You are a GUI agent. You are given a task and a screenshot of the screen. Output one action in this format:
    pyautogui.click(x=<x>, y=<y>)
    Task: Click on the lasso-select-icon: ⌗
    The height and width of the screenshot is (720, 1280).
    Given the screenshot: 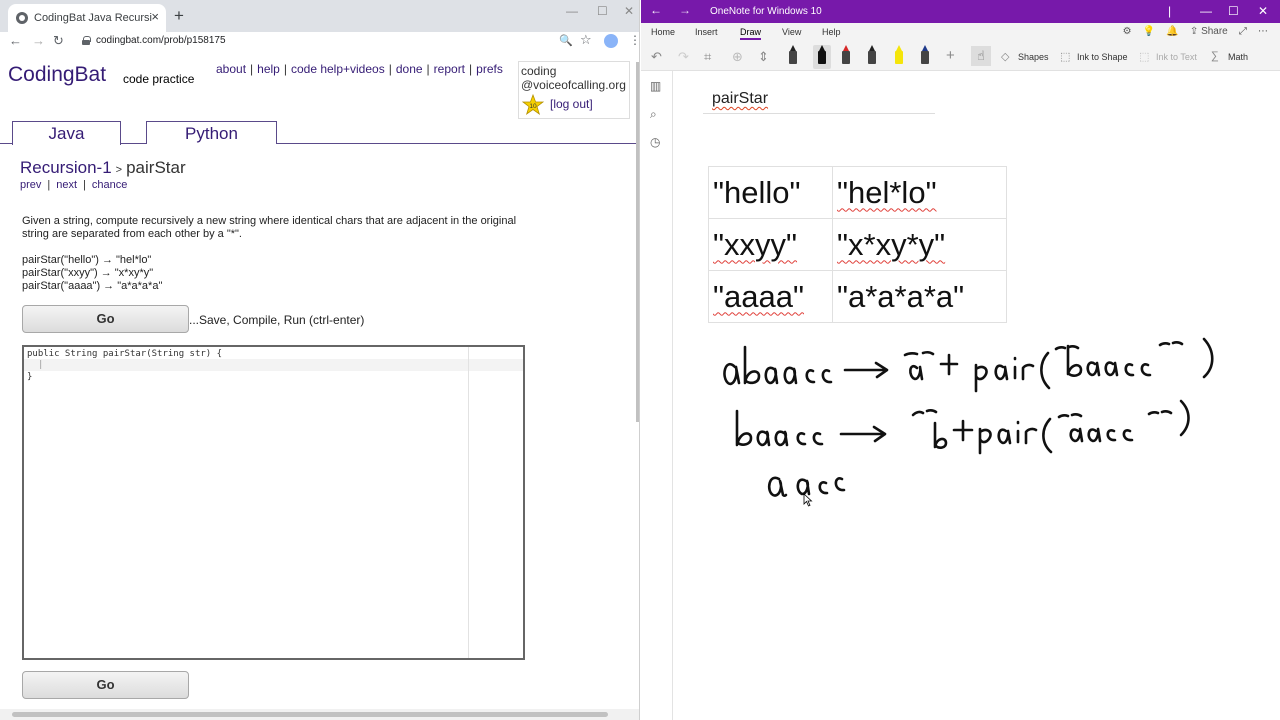 What is the action you would take?
    pyautogui.click(x=707, y=57)
    